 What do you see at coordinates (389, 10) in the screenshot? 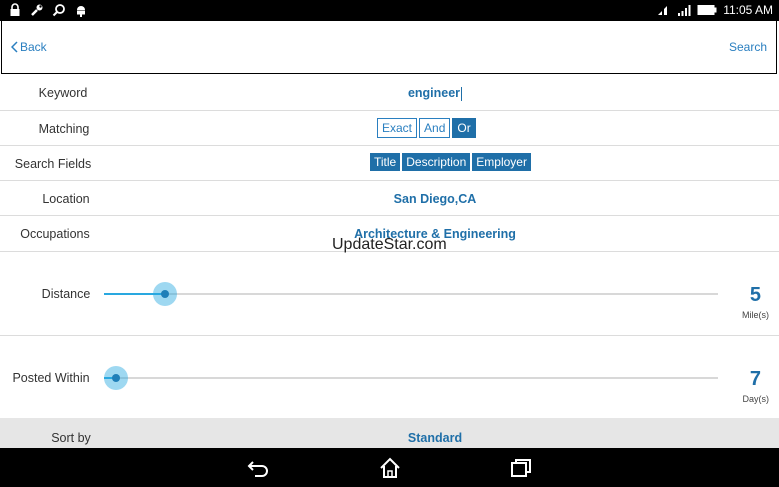
I see `status-bar: 11:05 AM` at bounding box center [389, 10].